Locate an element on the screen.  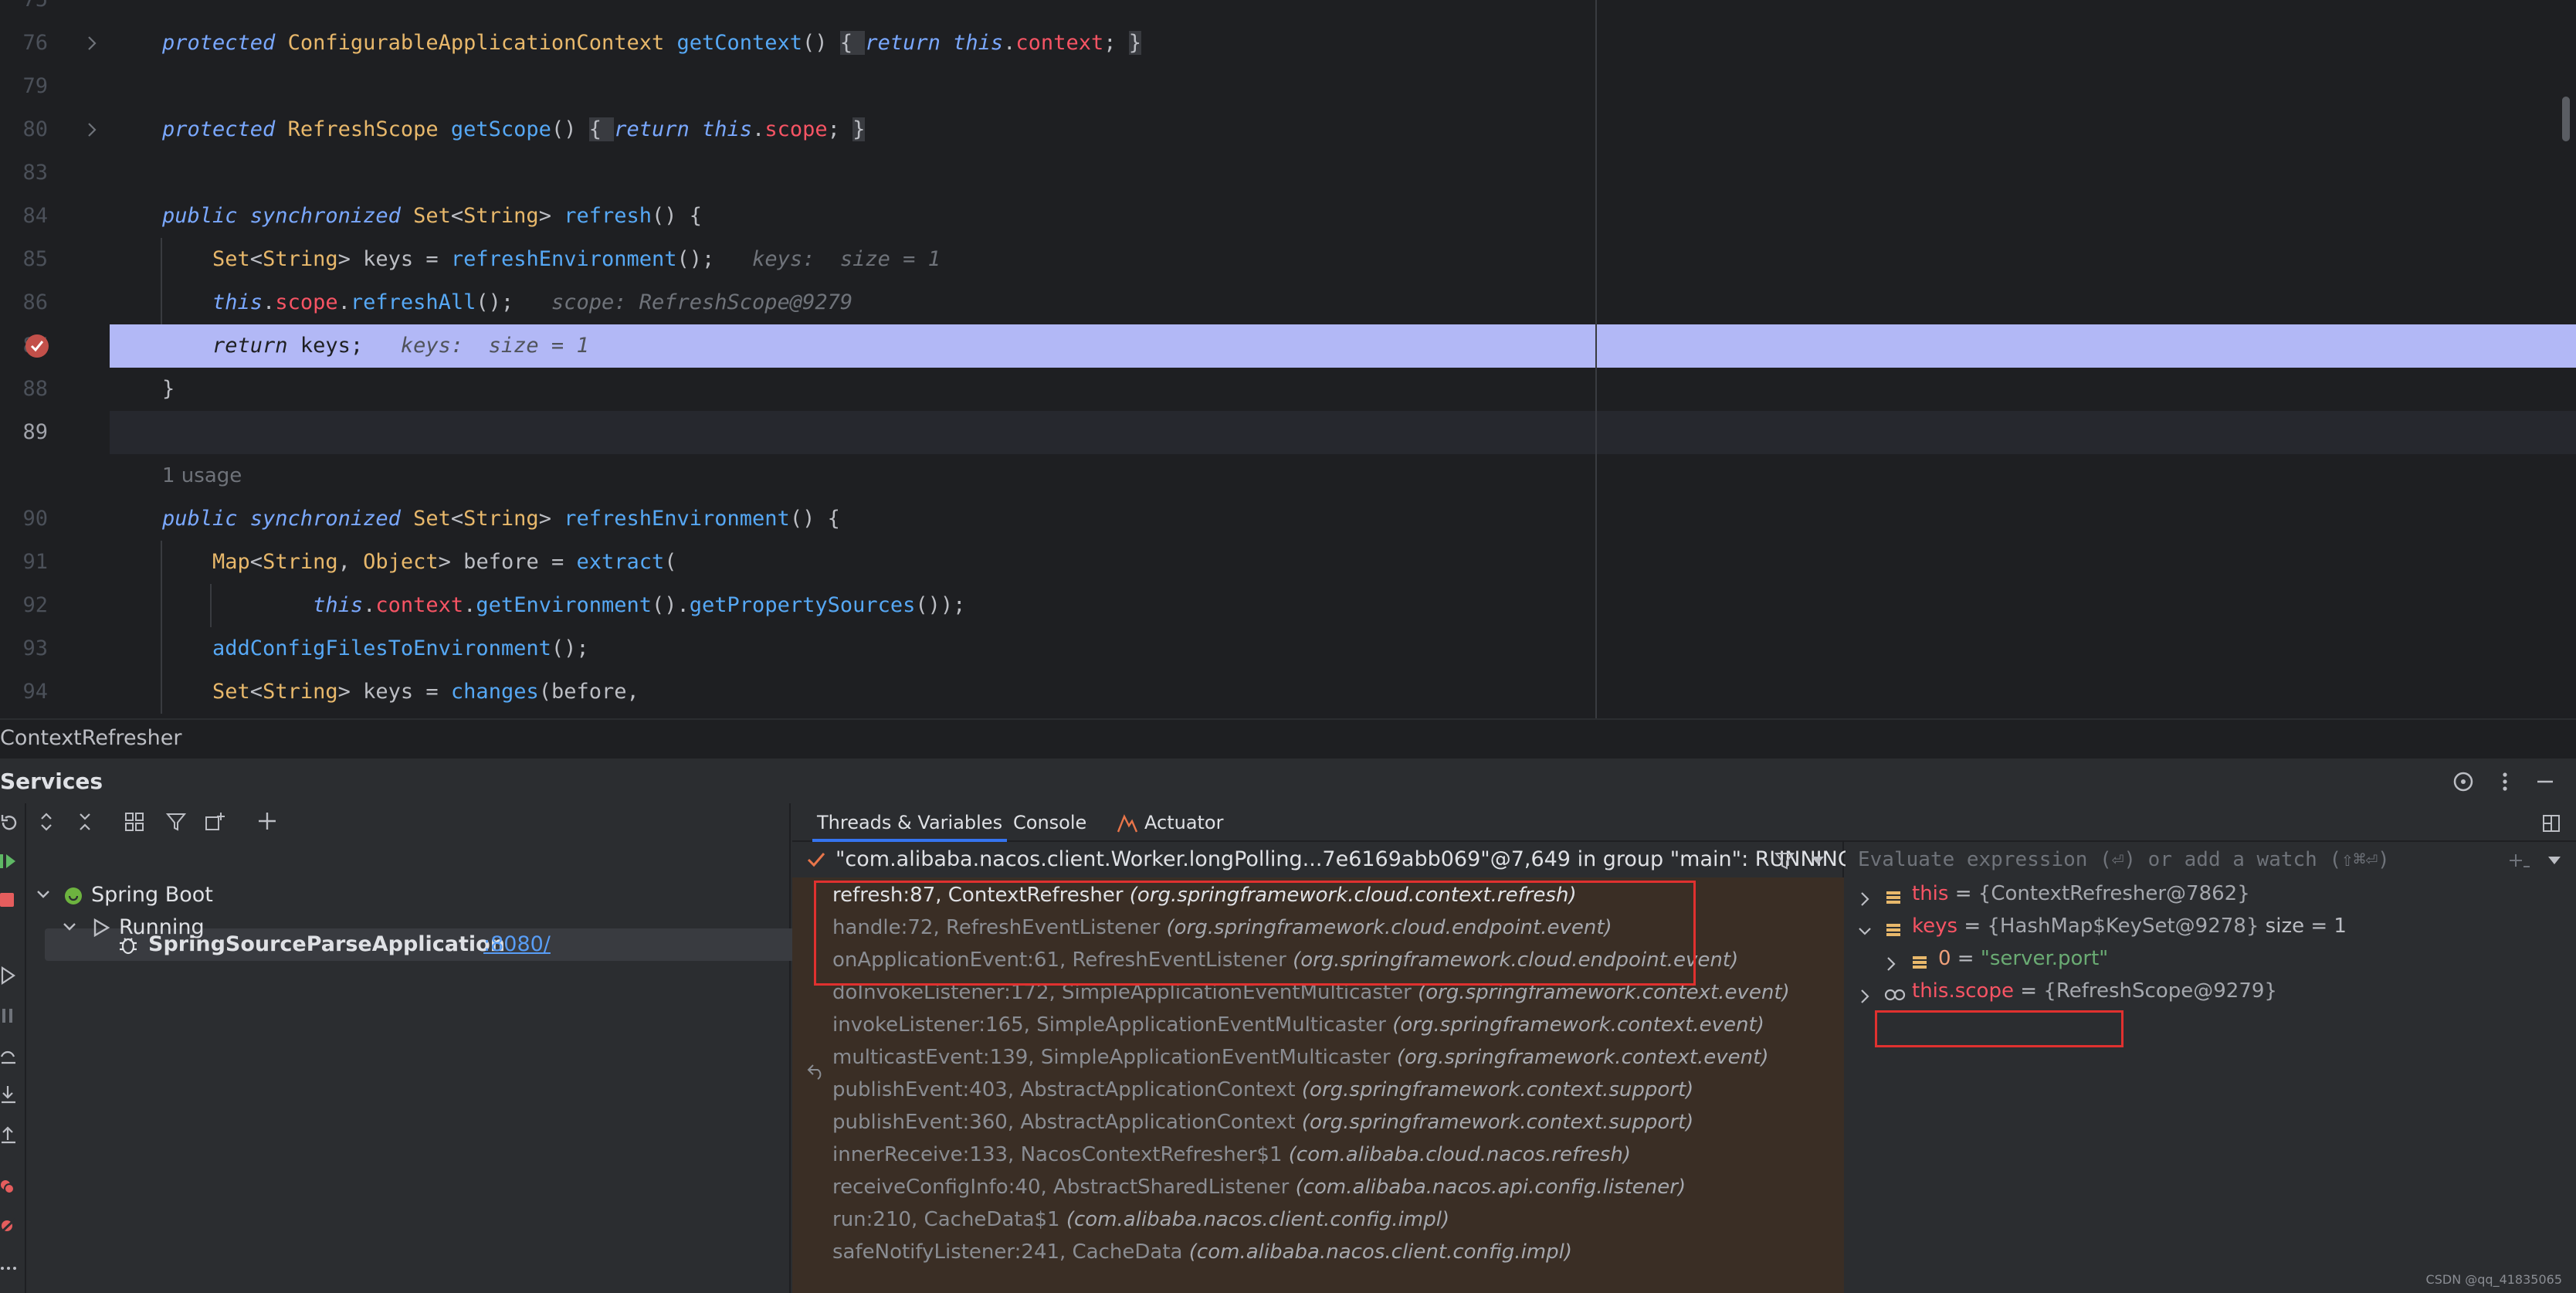
more-options-icon is located at coordinates (2505, 781).